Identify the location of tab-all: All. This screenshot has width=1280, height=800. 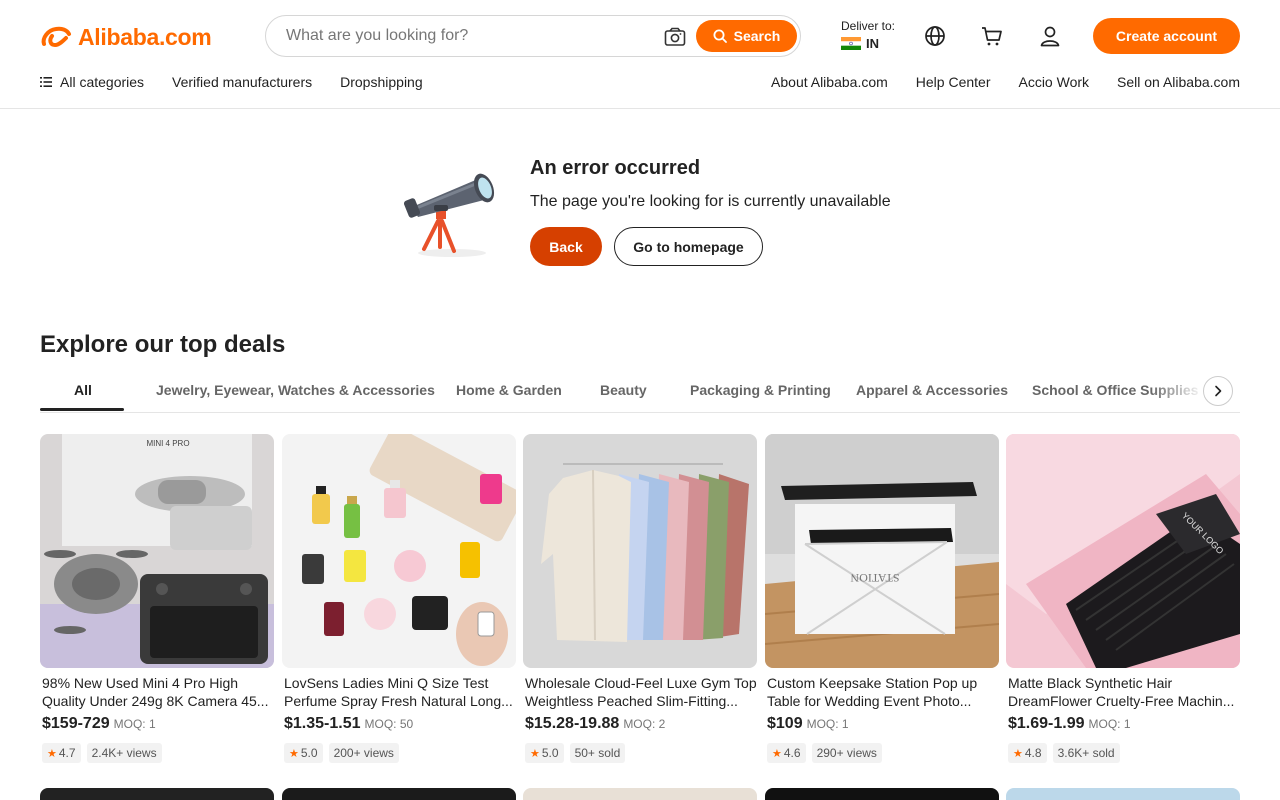
(83, 390).